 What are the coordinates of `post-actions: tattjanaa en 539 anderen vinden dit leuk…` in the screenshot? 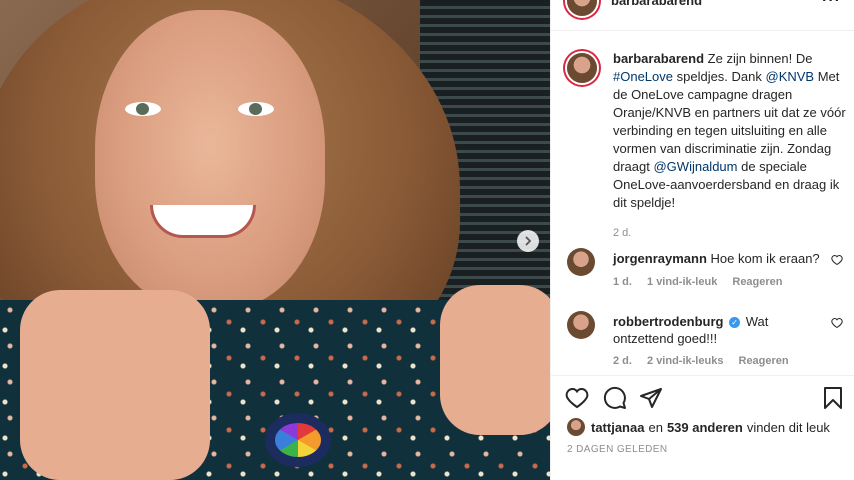 It's located at (702, 427).